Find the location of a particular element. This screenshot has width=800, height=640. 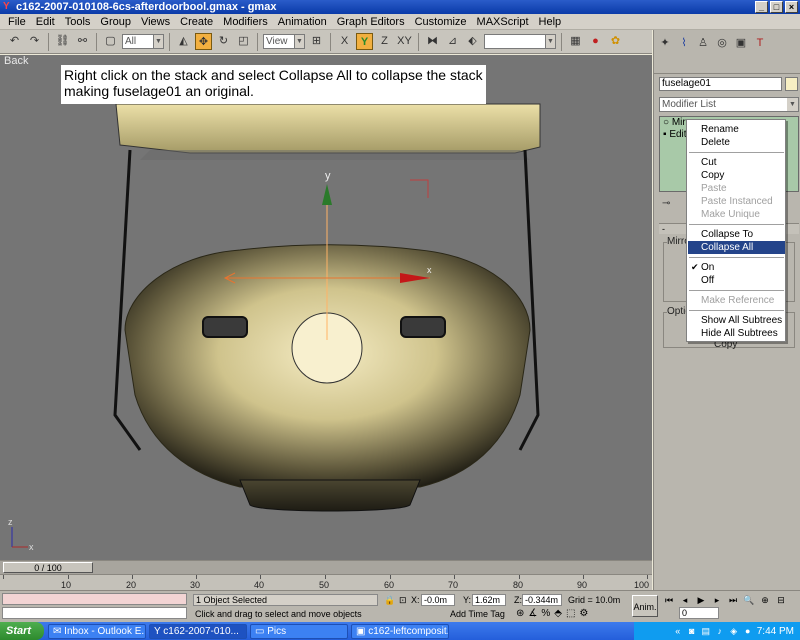

zoom-icon: 🔍 is located at coordinates (749, 600).